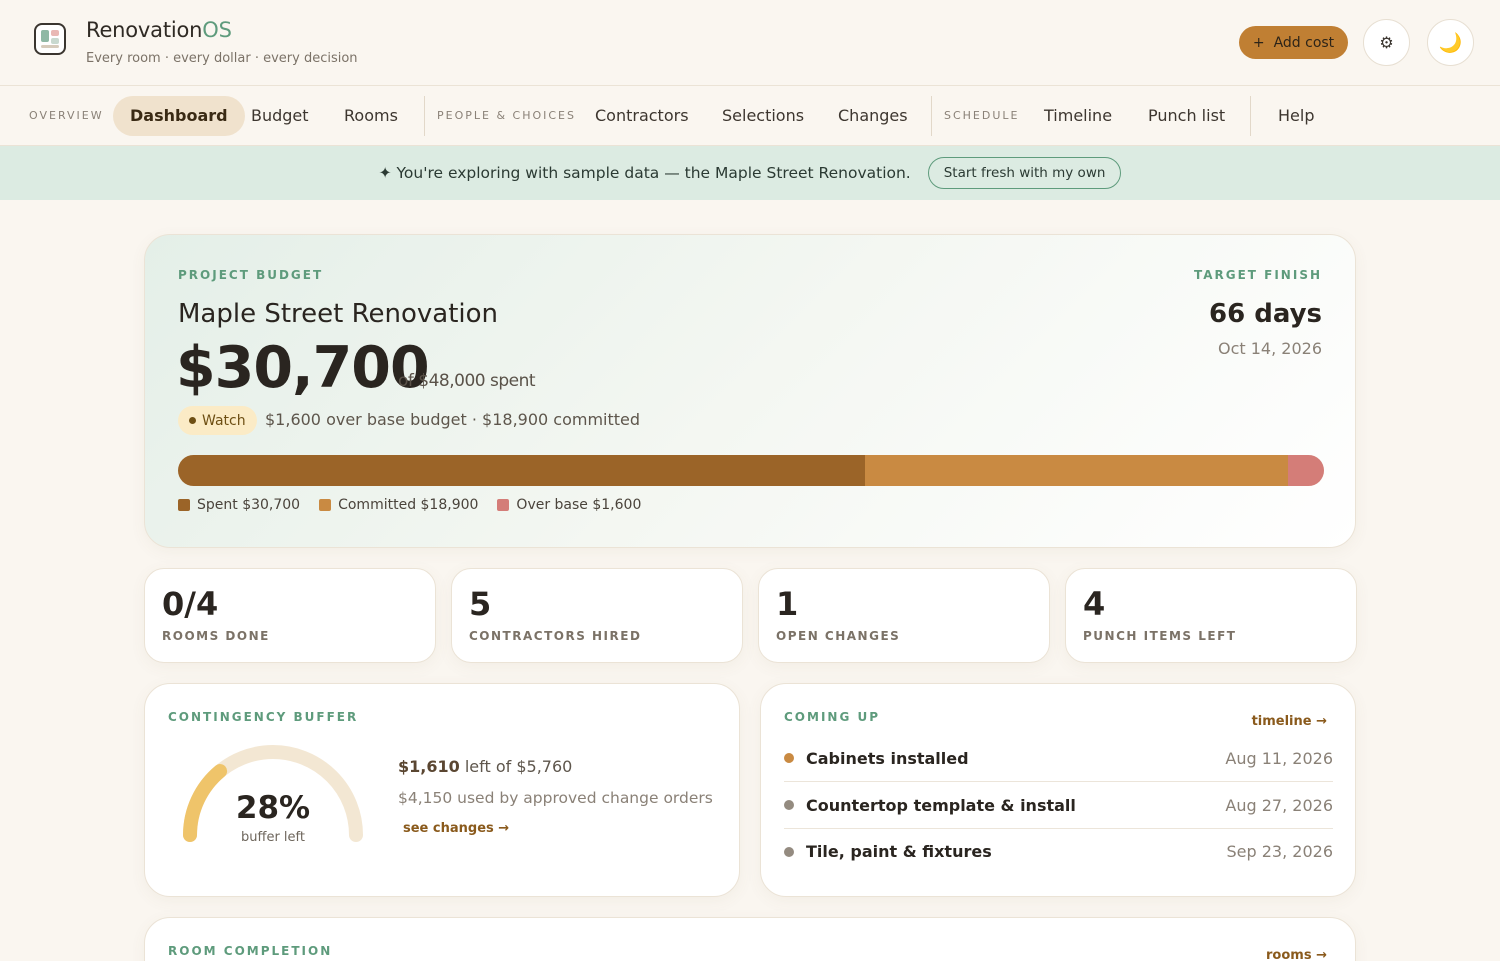 This screenshot has width=1500, height=961. I want to click on budget-eyebrow: PROJECT BUDGET, so click(251, 275).